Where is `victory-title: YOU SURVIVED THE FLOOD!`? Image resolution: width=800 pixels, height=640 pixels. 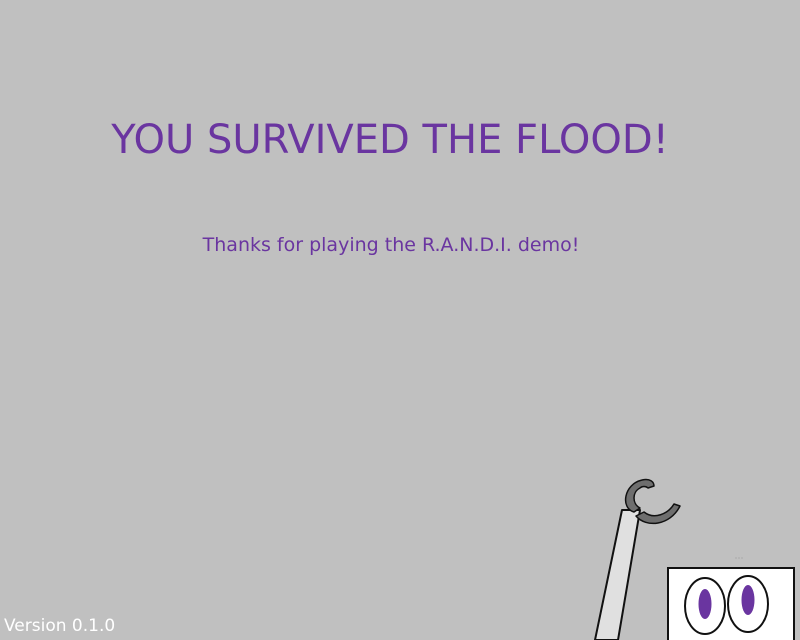
victory-title: YOU SURVIVED THE FLOOD! is located at coordinates (390, 140).